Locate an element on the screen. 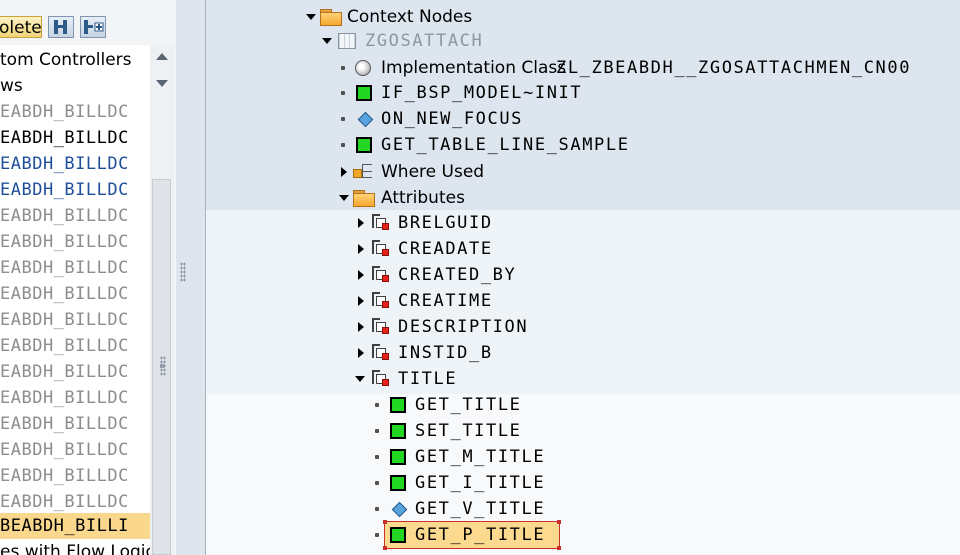 This screenshot has height=555, width=960. tree-label: GET_V_TITLE is located at coordinates (480, 509).